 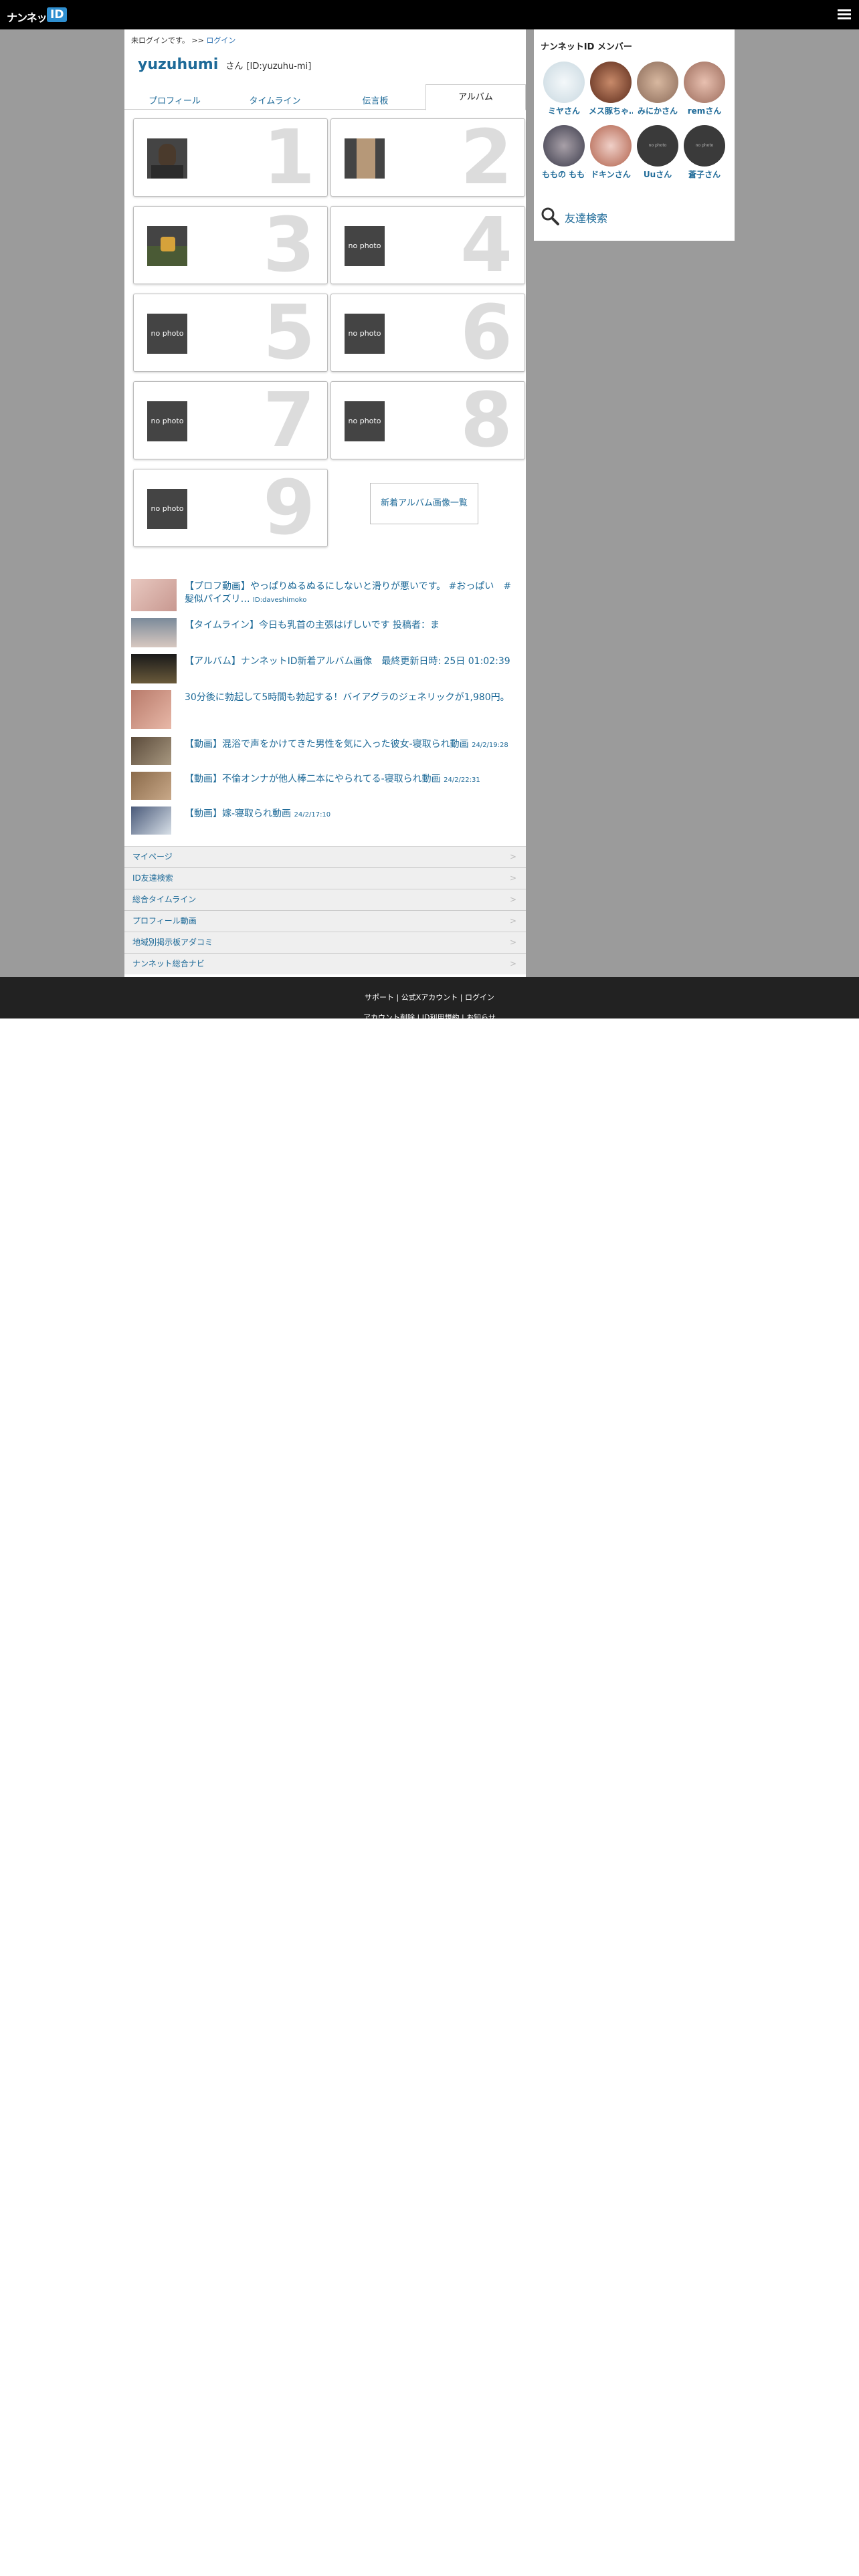 What do you see at coordinates (564, 174) in the screenshot?
I see `member-name: ももの ももさん` at bounding box center [564, 174].